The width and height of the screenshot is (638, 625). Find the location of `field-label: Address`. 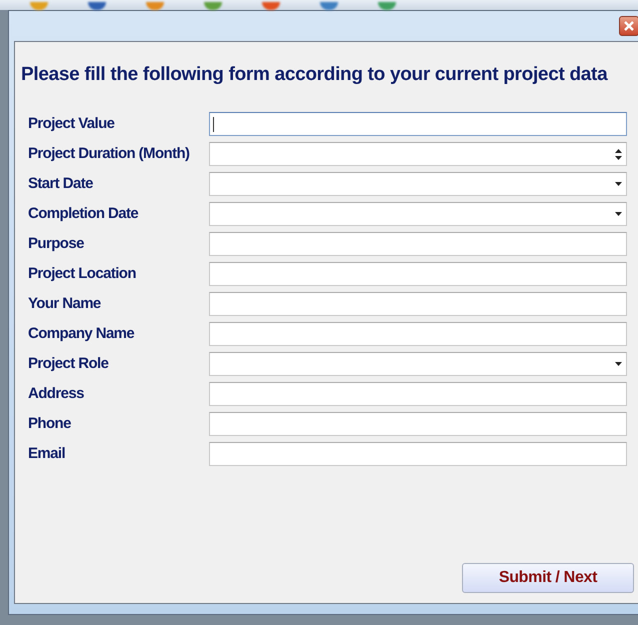

field-label: Address is located at coordinates (56, 394).